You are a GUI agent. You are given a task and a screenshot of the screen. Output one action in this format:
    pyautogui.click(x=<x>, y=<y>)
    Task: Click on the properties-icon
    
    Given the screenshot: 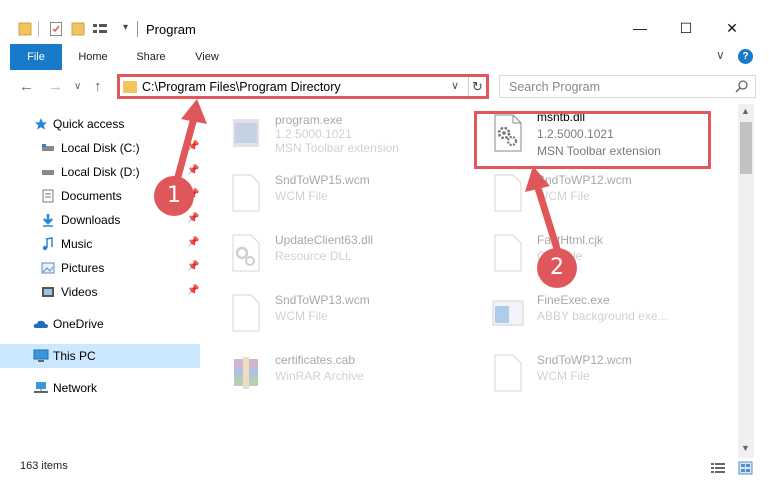 What is the action you would take?
    pyautogui.click(x=56, y=29)
    